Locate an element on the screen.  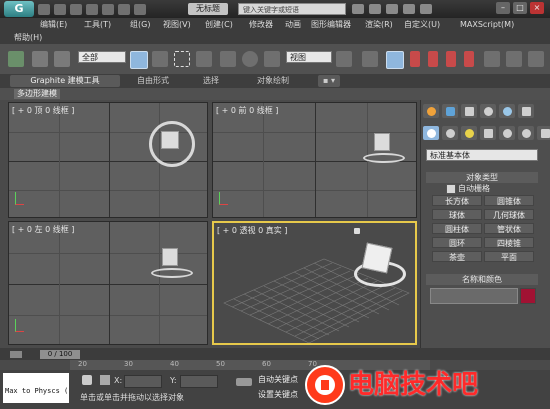
x-coord-input is located at coordinates (143, 381).